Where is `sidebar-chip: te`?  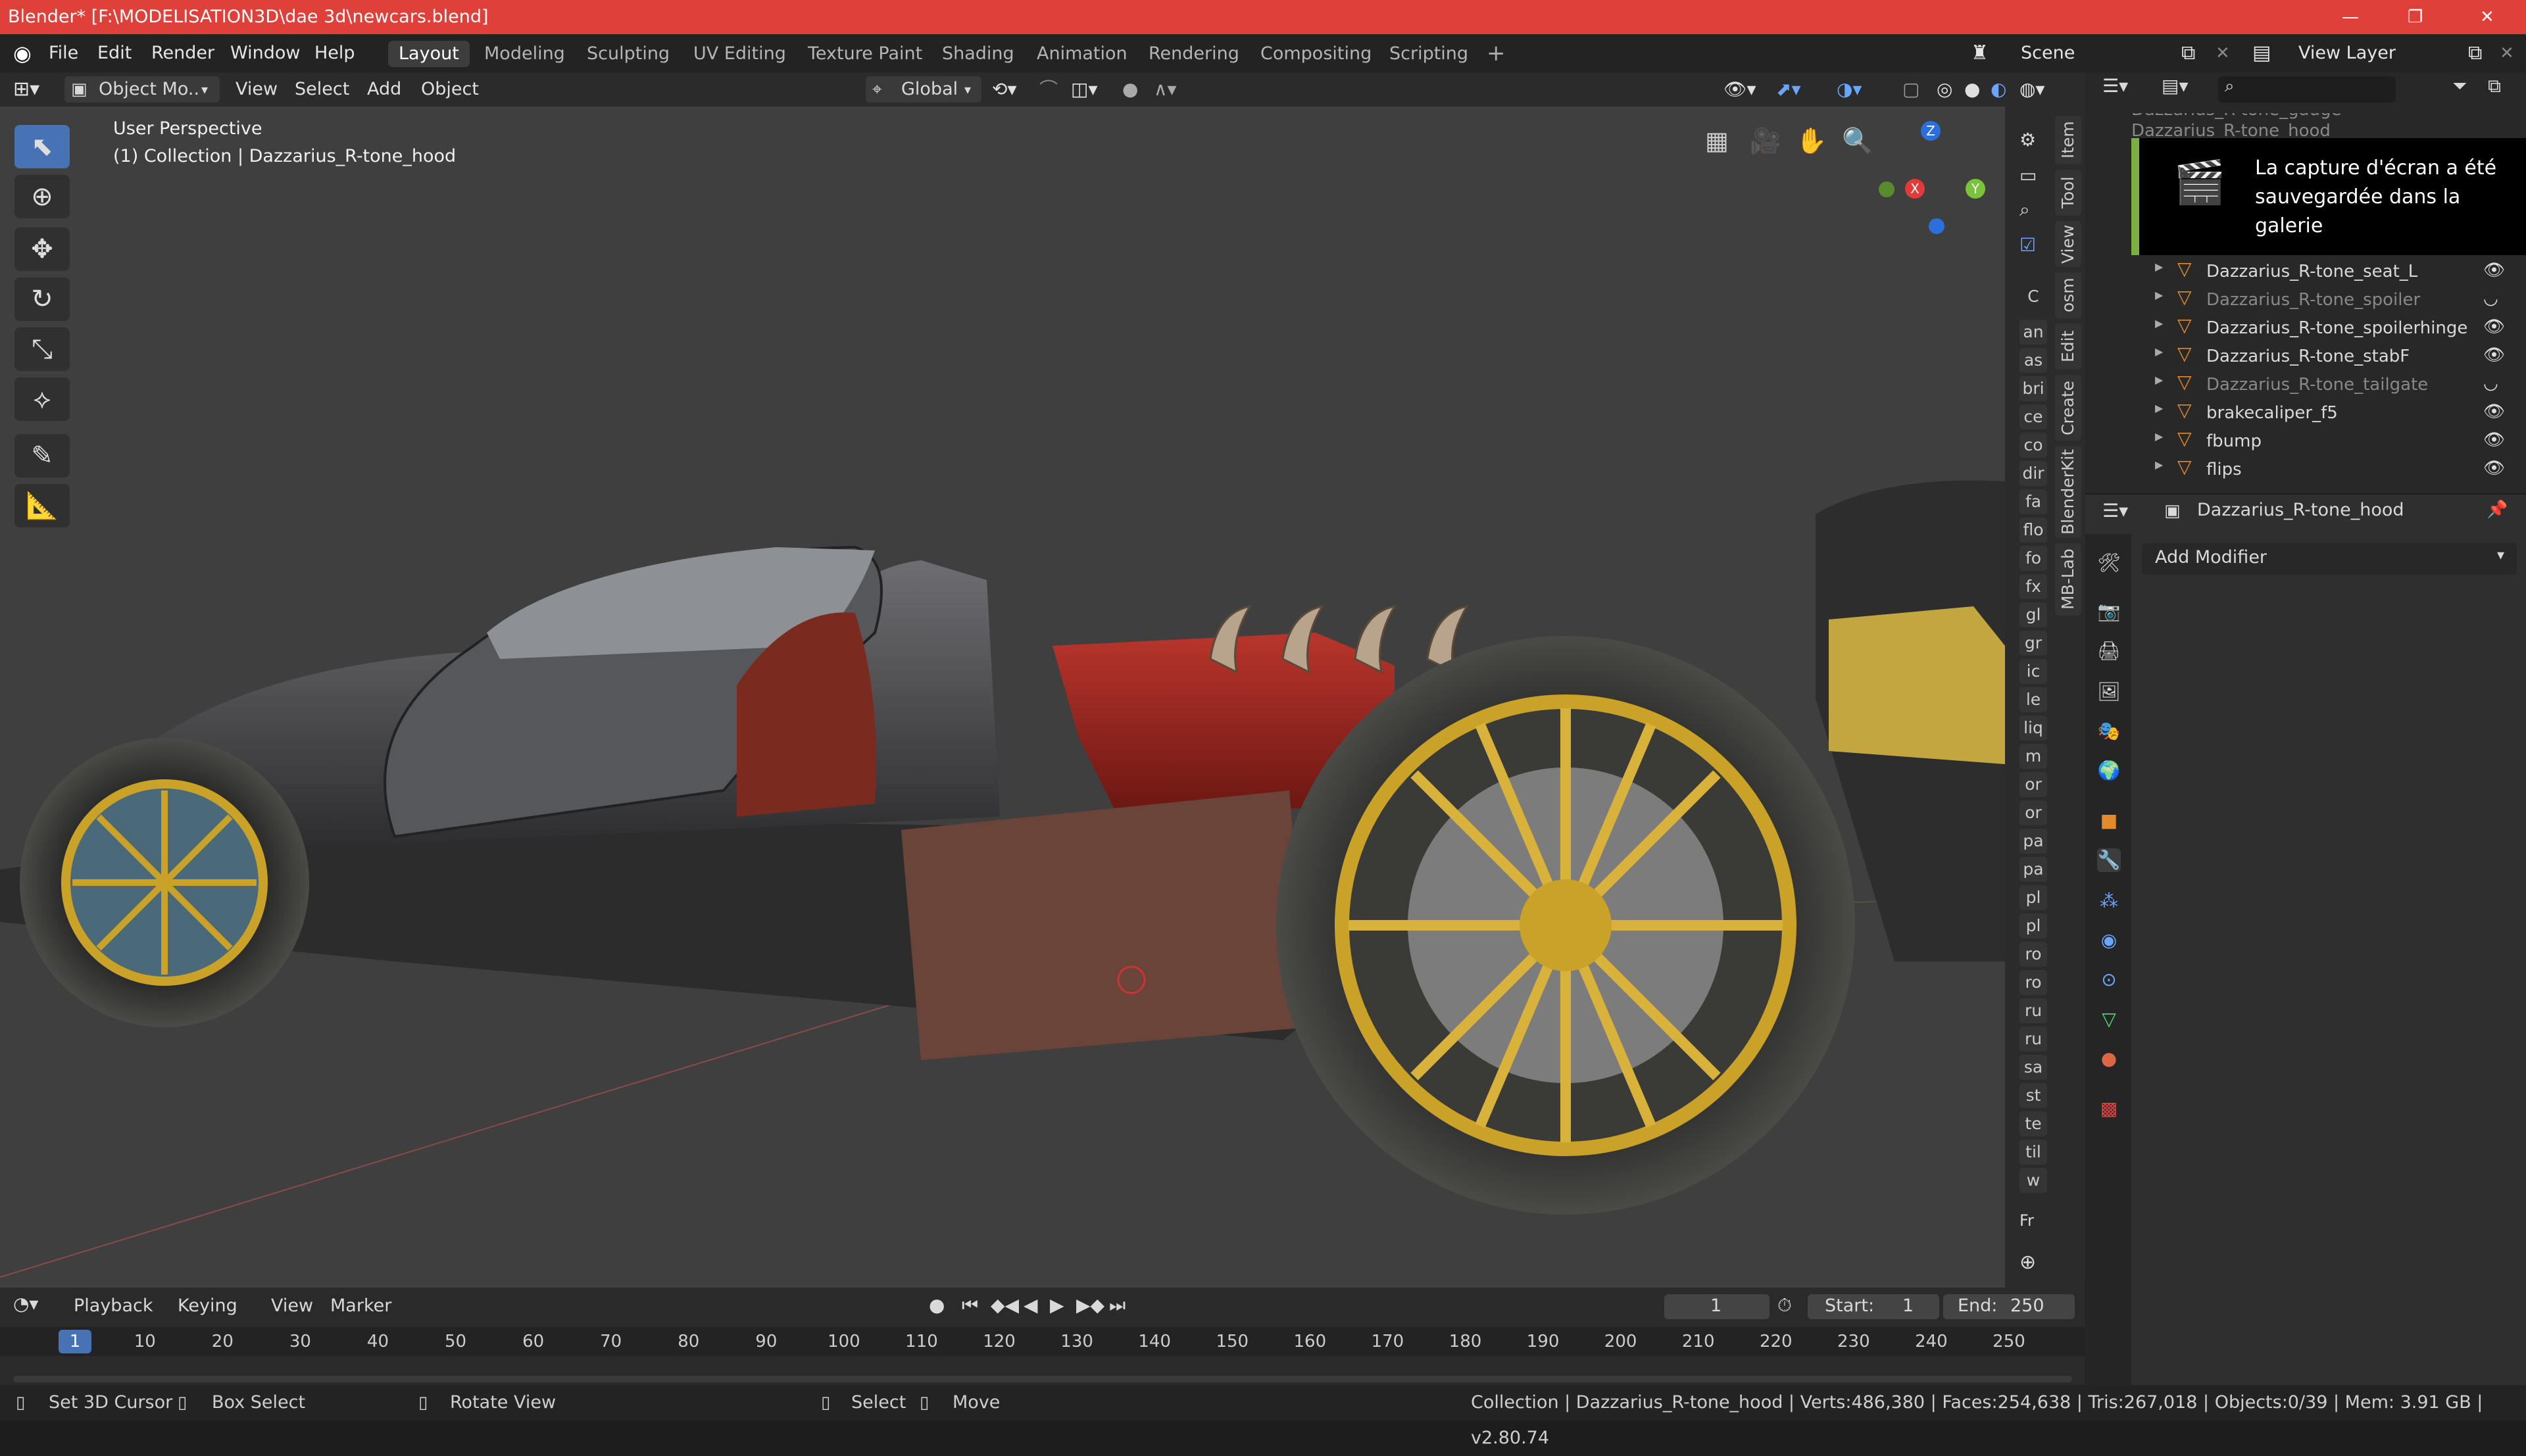
sidebar-chip: te is located at coordinates (2033, 1123).